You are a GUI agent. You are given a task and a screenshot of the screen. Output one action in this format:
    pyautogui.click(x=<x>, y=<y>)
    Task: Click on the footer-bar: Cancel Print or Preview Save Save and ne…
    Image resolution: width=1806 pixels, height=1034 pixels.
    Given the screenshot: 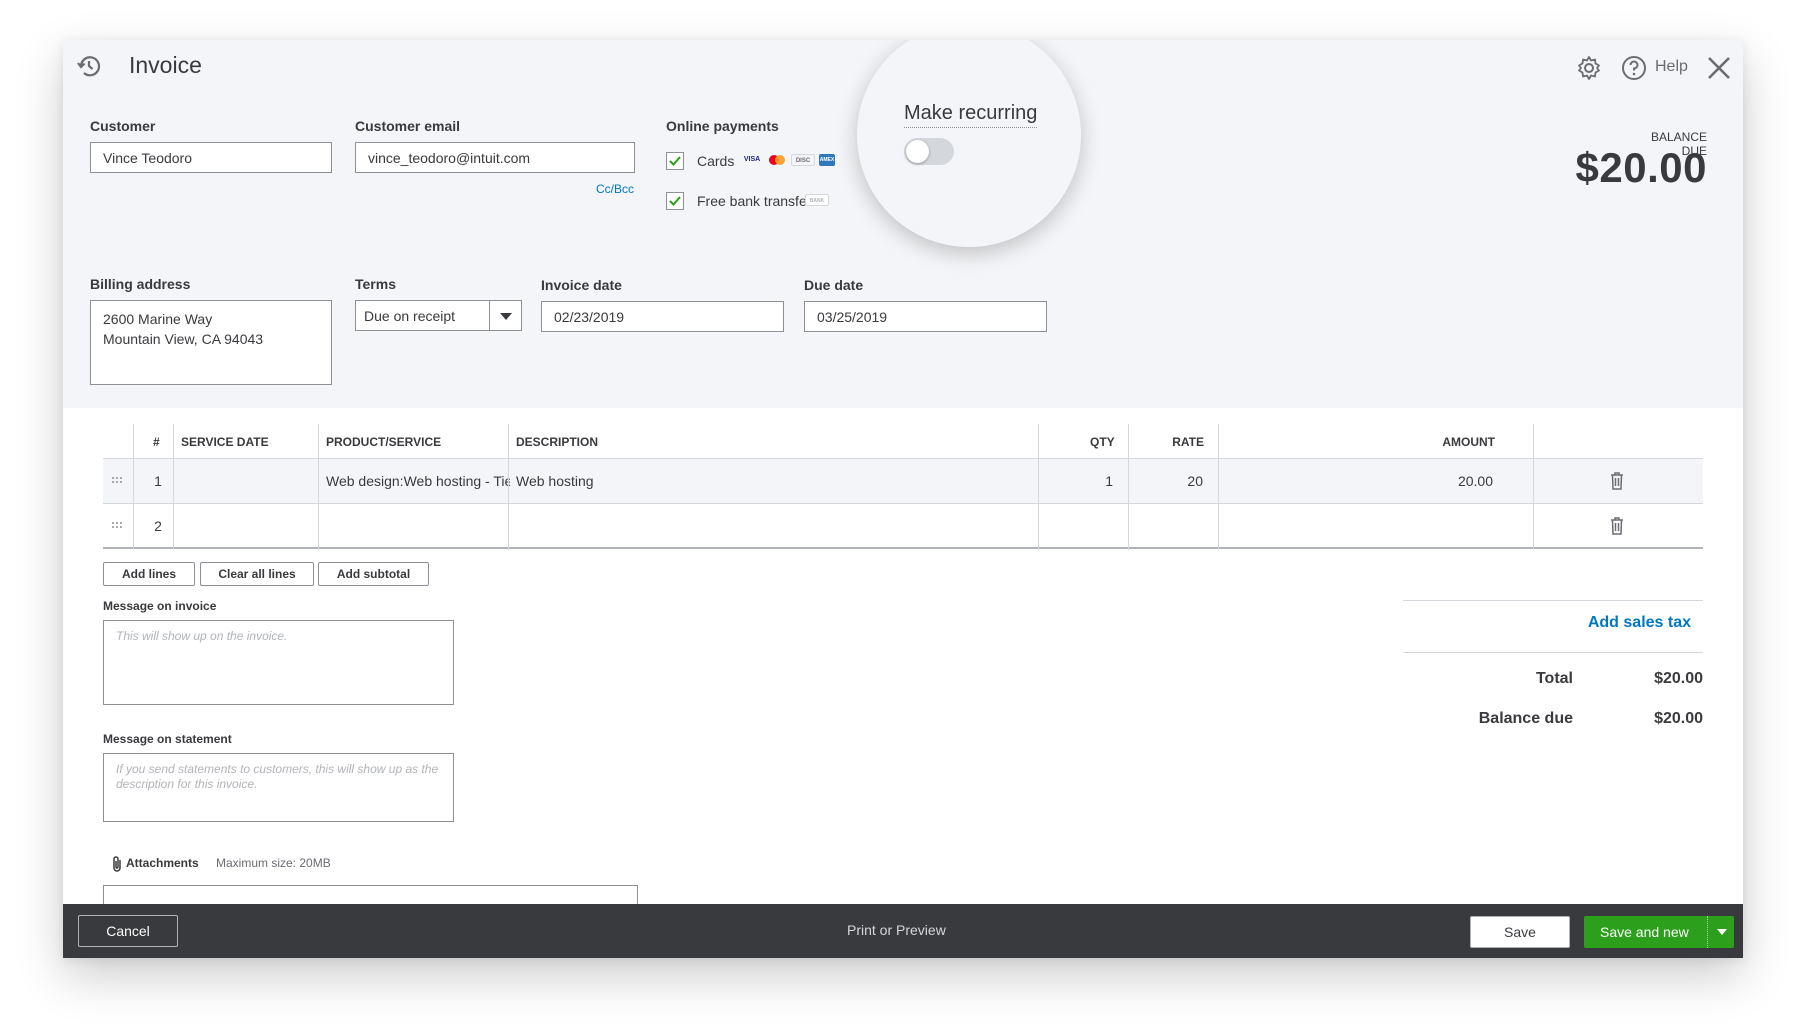 What is the action you would take?
    pyautogui.click(x=903, y=931)
    